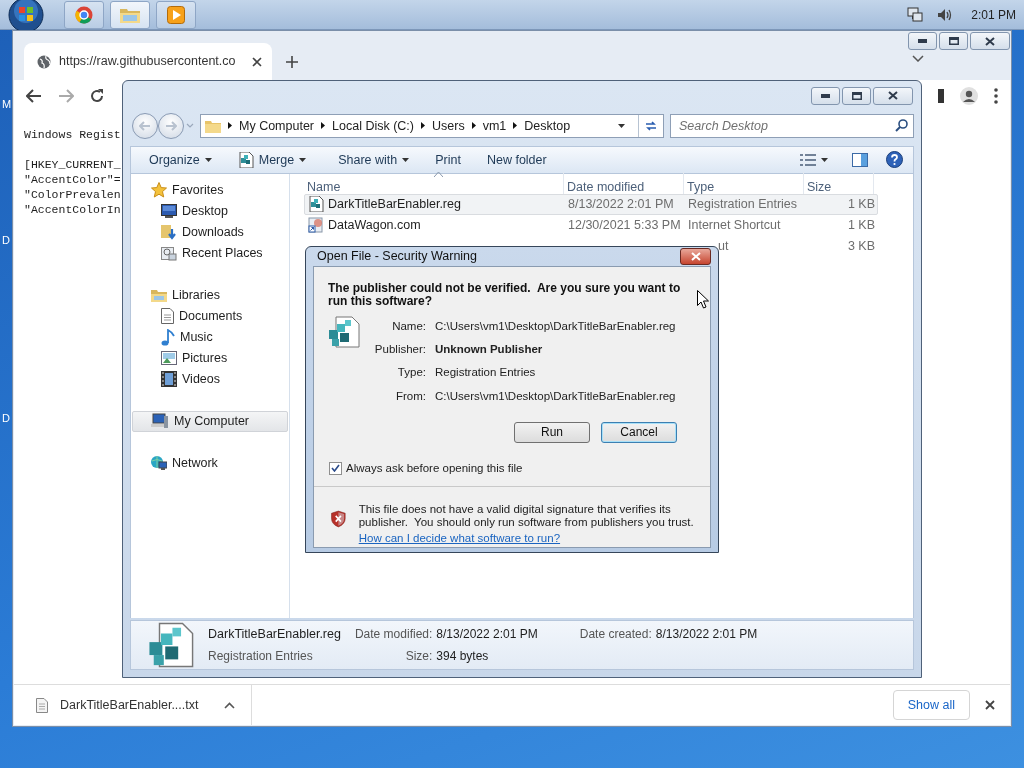 The height and width of the screenshot is (768, 1024). I want to click on close-download-bar-button, so click(990, 705).